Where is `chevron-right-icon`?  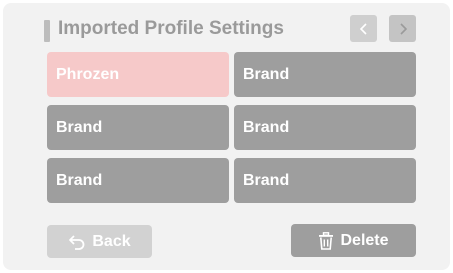
chevron-right-icon is located at coordinates (403, 28).